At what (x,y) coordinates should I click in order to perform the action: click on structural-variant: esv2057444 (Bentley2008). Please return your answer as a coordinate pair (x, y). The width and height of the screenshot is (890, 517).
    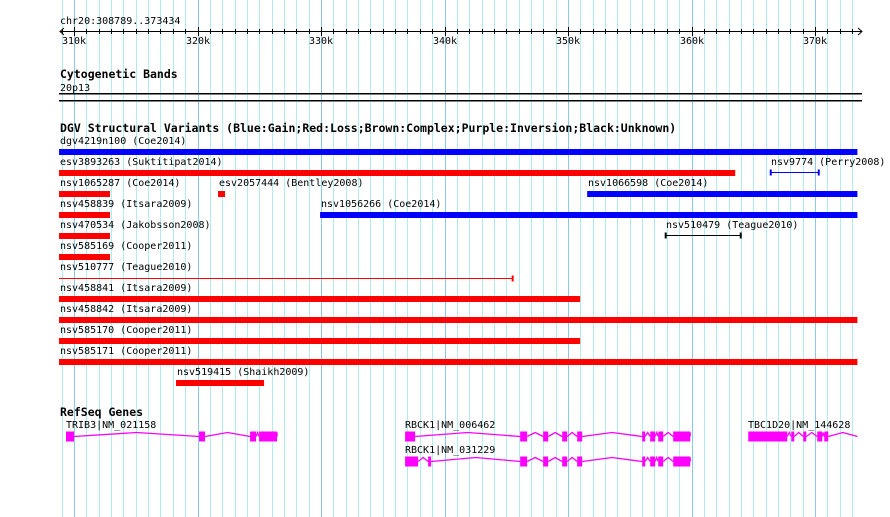
    Looking at the image, I should click on (291, 187).